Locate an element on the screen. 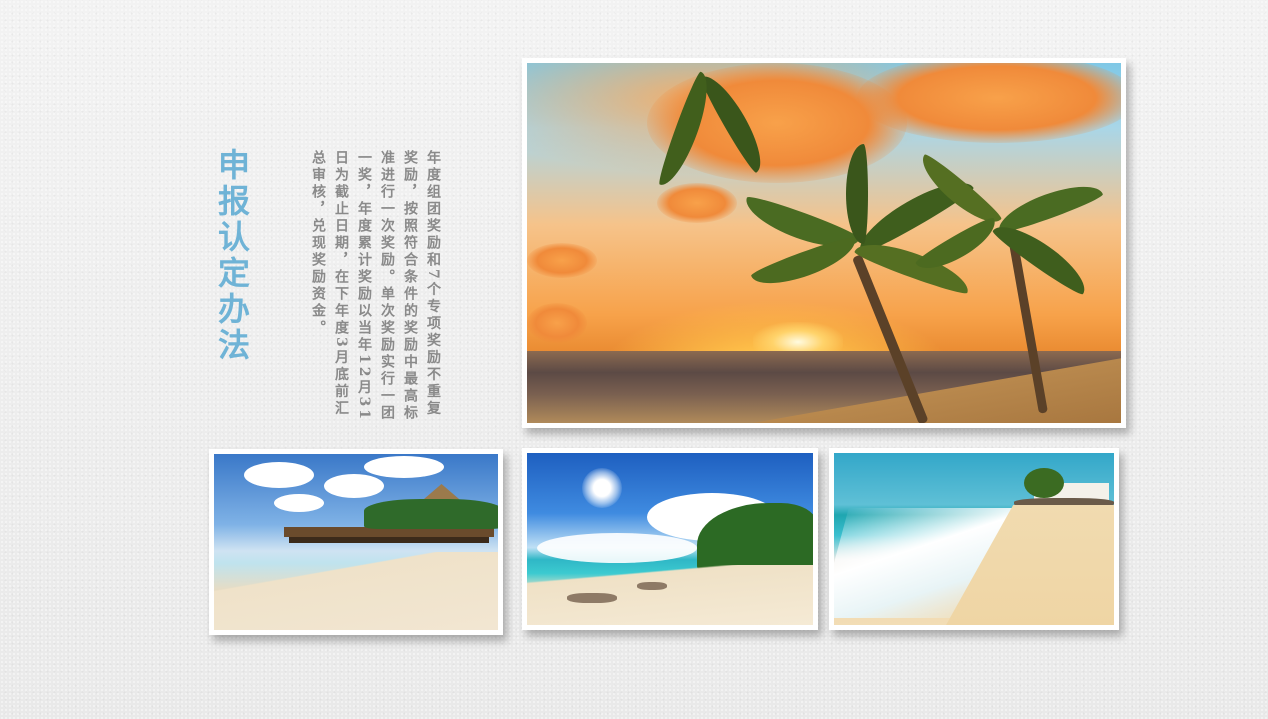 Image resolution: width=1268 pixels, height=719 pixels. thatched-hut-pier-photo is located at coordinates (356, 542).